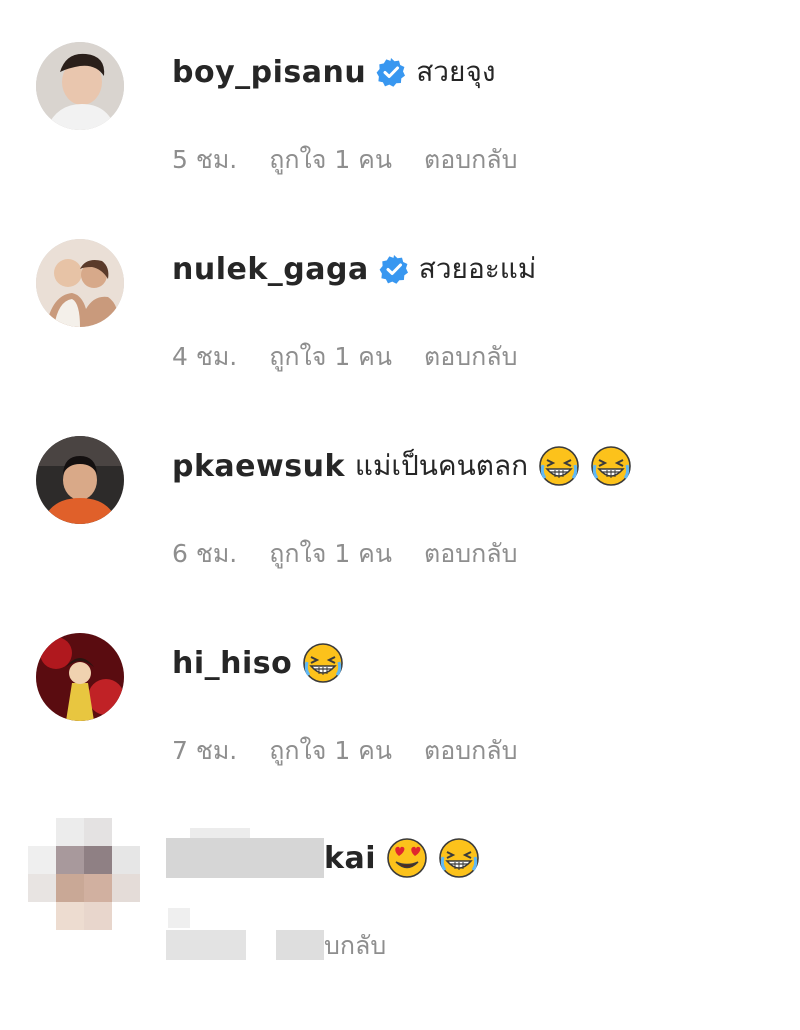 Image resolution: width=800 pixels, height=1030 pixels. What do you see at coordinates (355, 946) in the screenshot?
I see `reply-button-partial: บกลับ` at bounding box center [355, 946].